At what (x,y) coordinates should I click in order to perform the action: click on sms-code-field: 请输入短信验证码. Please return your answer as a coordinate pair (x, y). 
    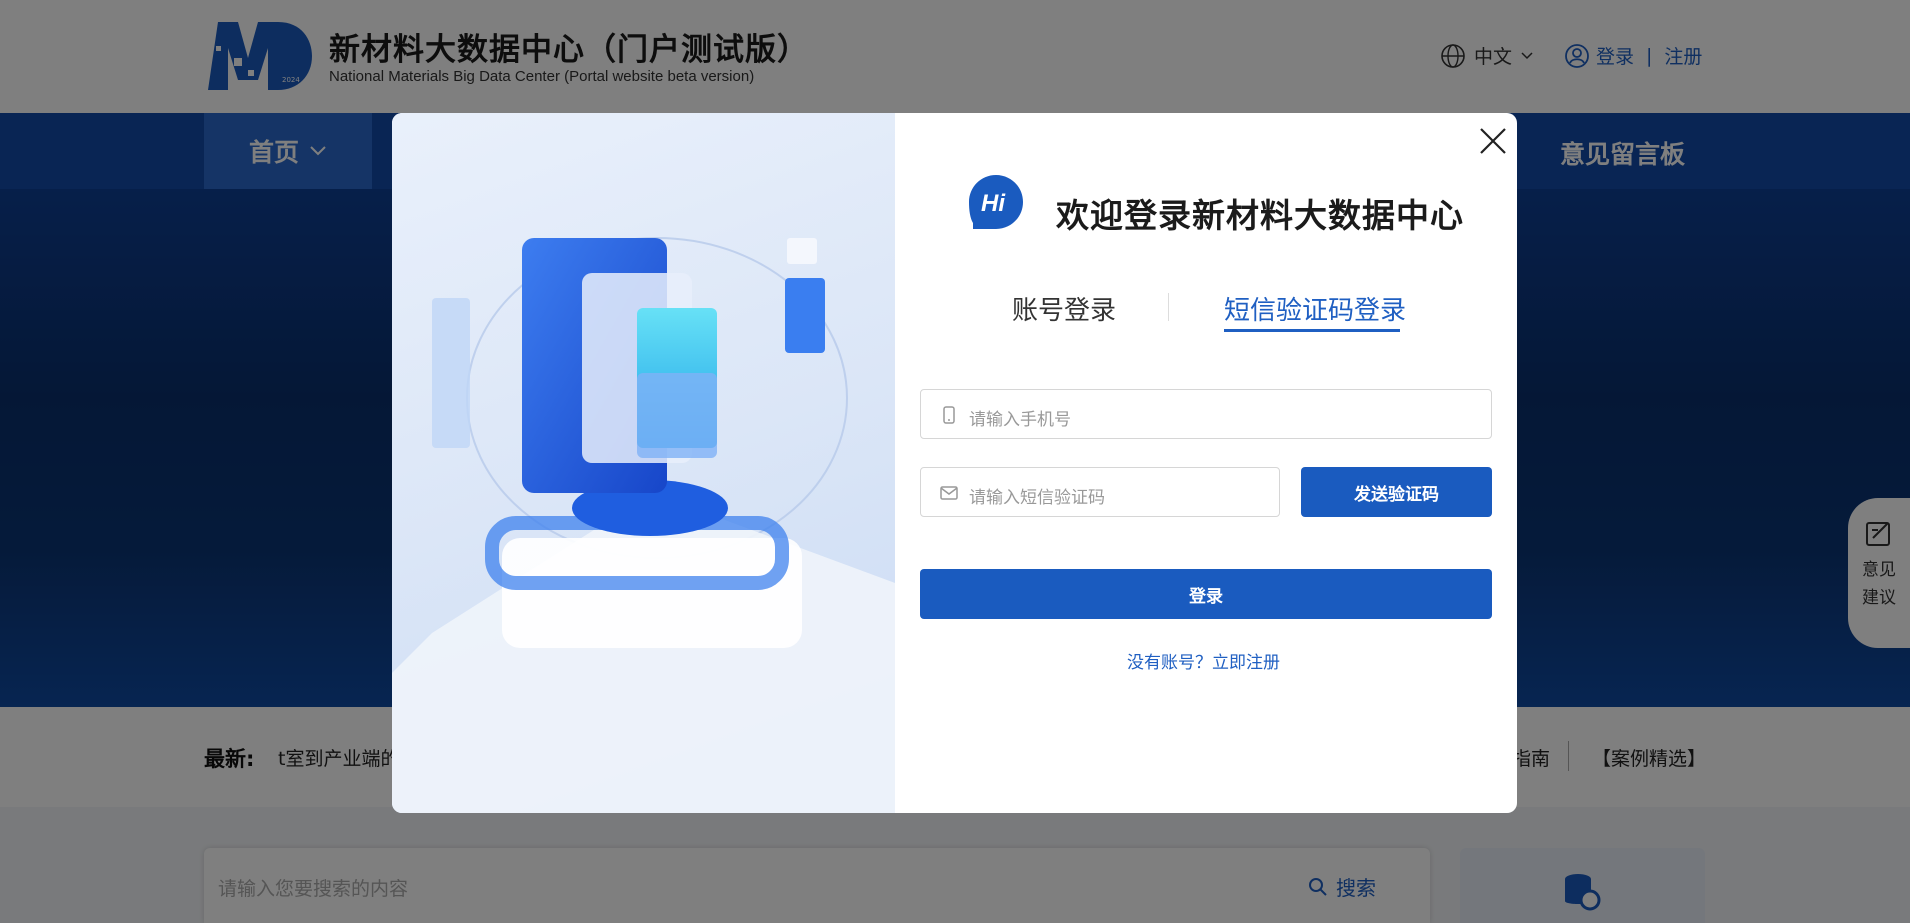
    Looking at the image, I should click on (1100, 492).